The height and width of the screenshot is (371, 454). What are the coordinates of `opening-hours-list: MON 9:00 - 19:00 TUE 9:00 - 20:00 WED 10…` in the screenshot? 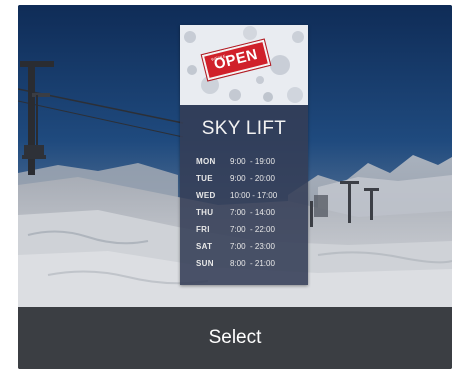 It's located at (249, 212).